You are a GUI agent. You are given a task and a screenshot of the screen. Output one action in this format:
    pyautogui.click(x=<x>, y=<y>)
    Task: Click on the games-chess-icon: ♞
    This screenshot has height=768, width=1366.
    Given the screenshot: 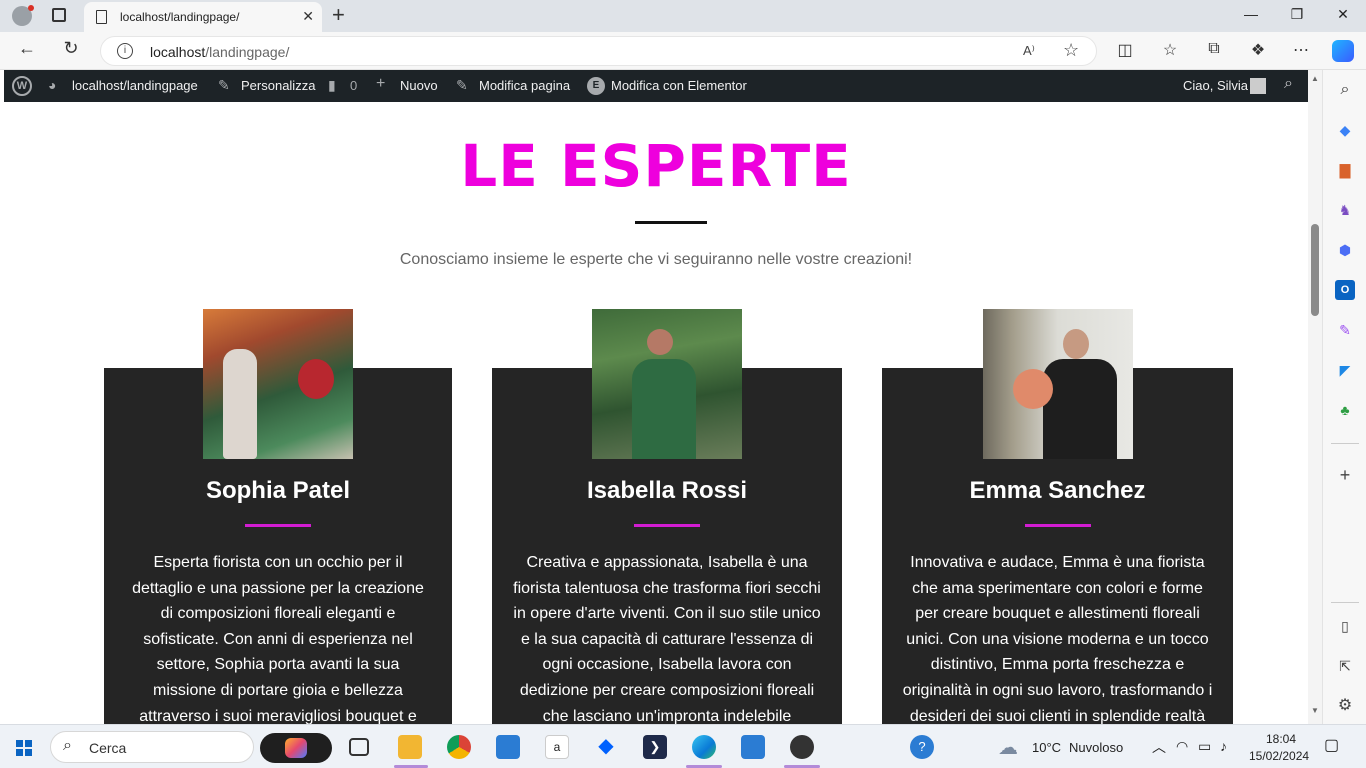 What is the action you would take?
    pyautogui.click(x=1345, y=210)
    